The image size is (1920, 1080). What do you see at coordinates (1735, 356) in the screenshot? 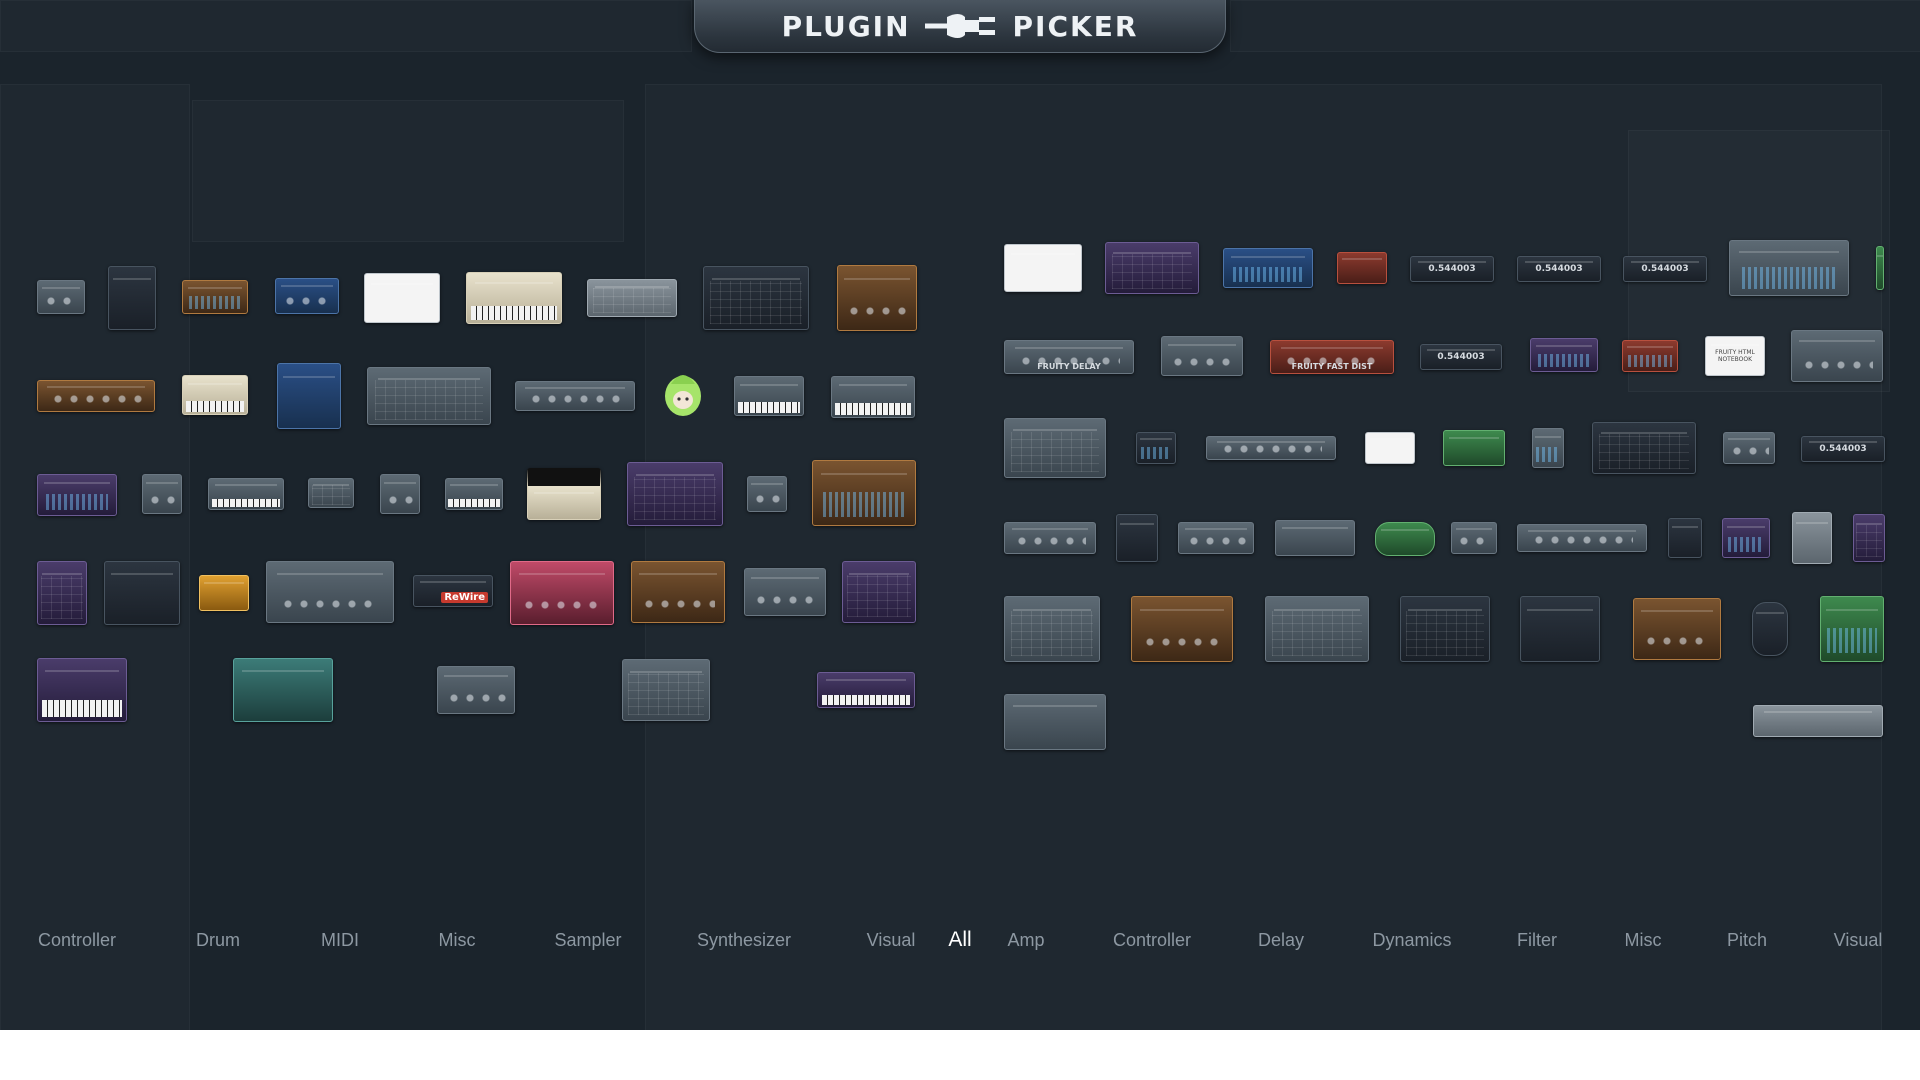
I see `fruity-html-notebook-thumb: FRUITY HTML NOTEBOOK` at bounding box center [1735, 356].